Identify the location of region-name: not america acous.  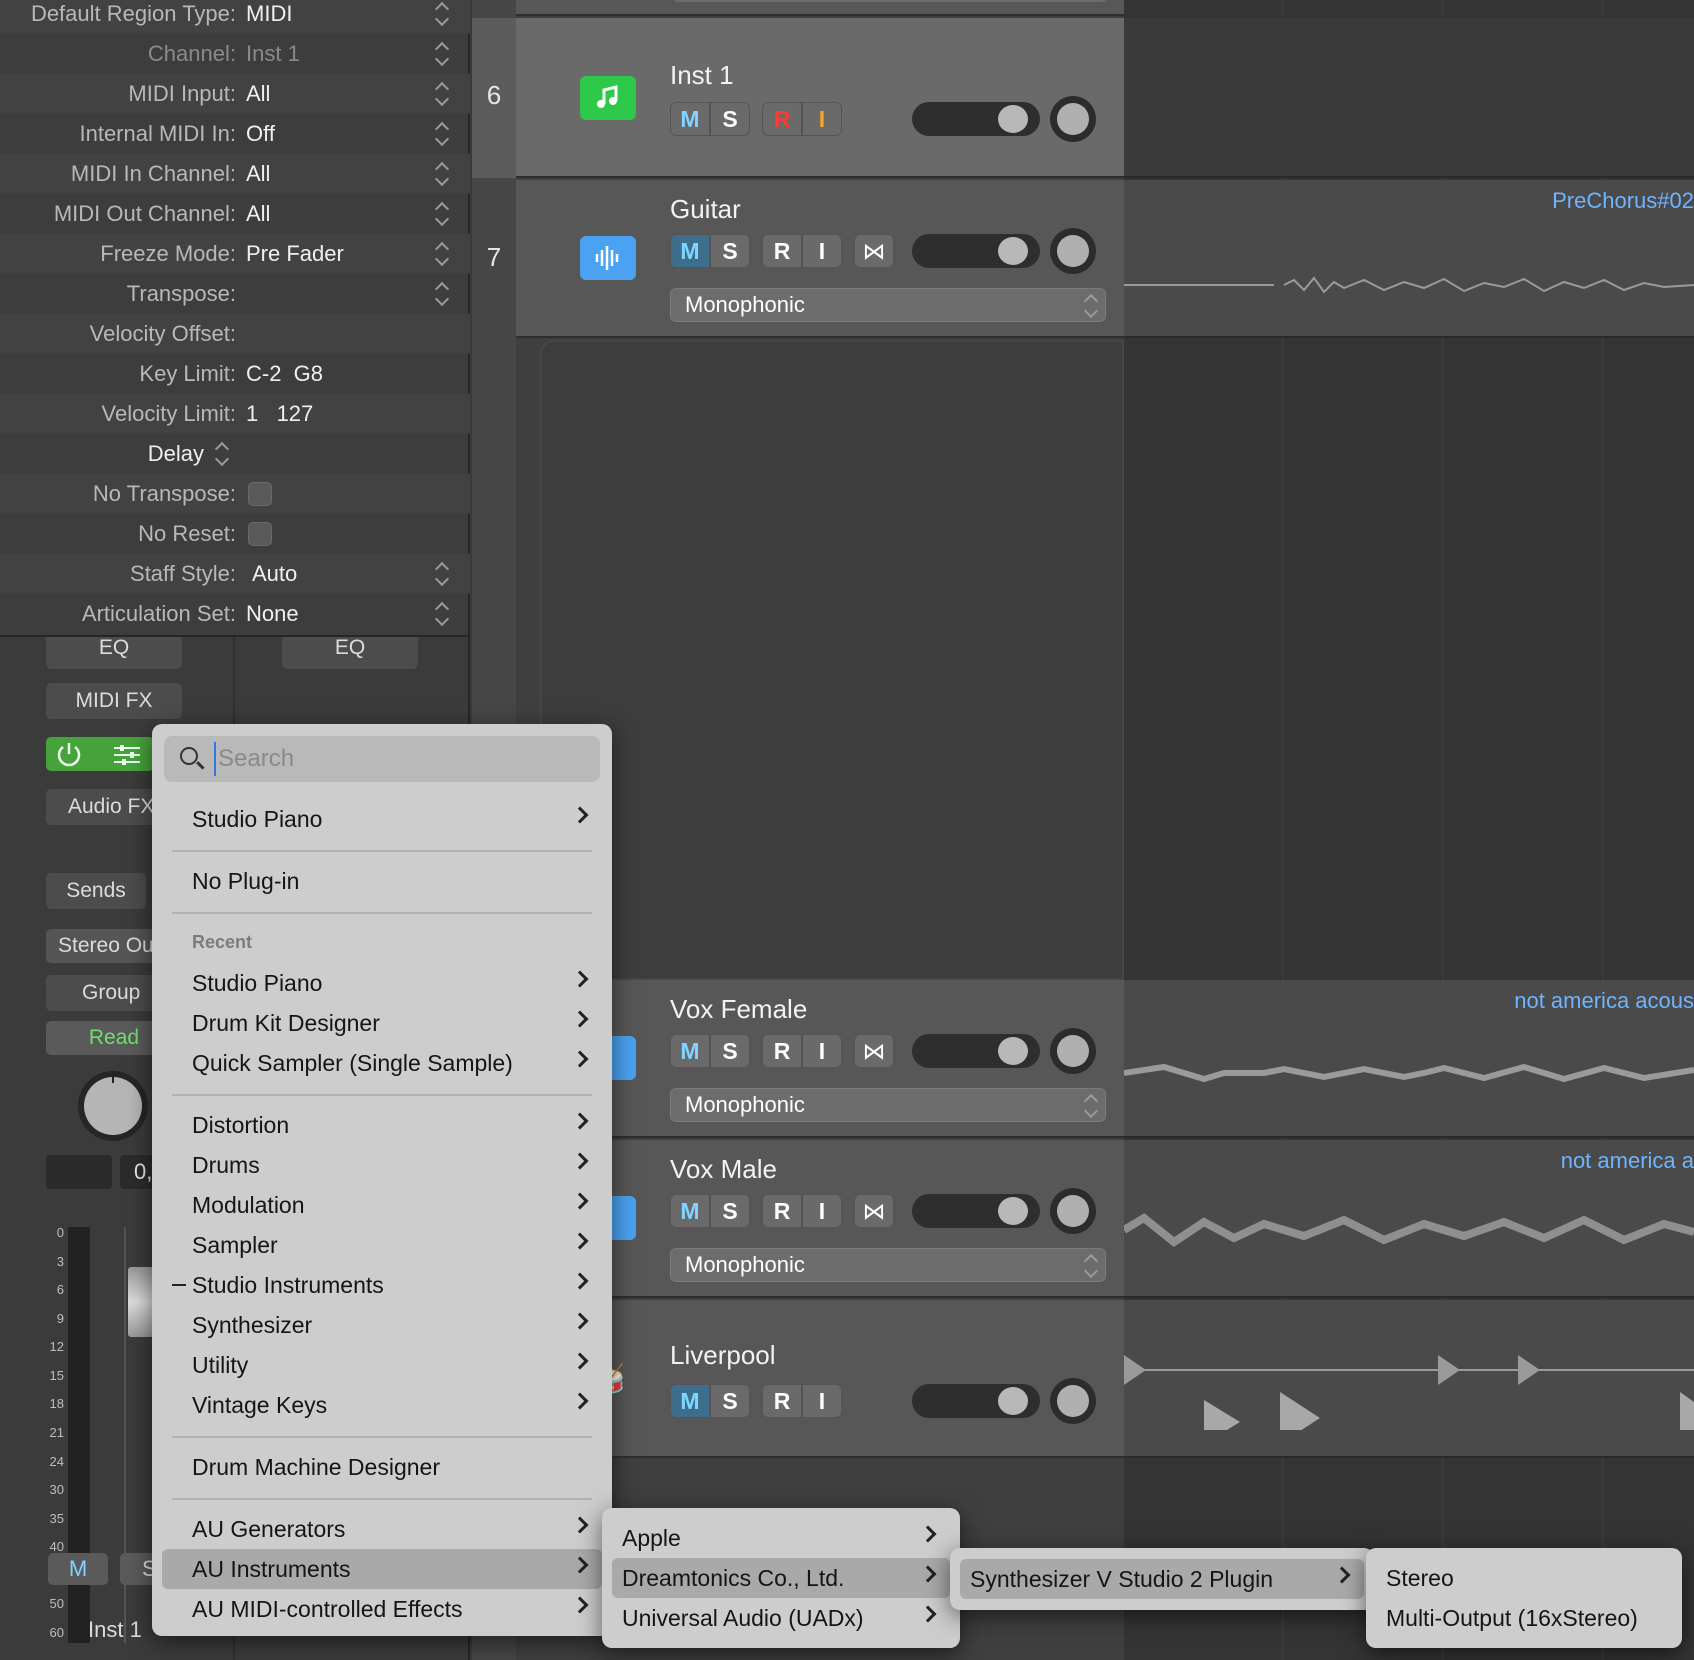
(1604, 1001).